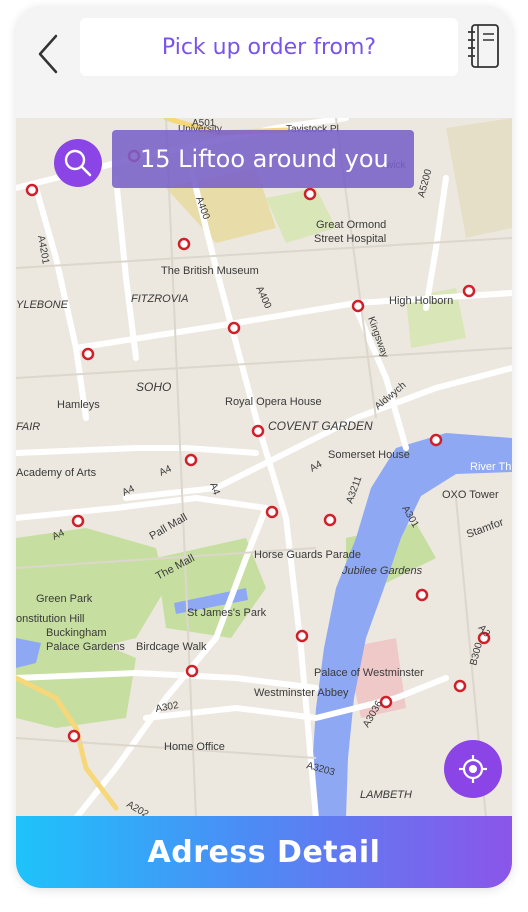  What do you see at coordinates (386, 795) in the screenshot?
I see `map-label: LAMBETH` at bounding box center [386, 795].